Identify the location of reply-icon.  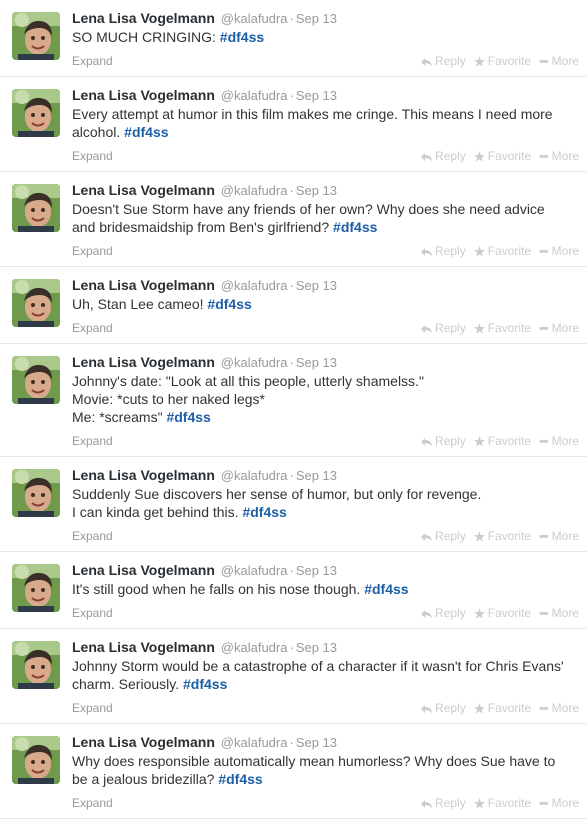
(428, 328).